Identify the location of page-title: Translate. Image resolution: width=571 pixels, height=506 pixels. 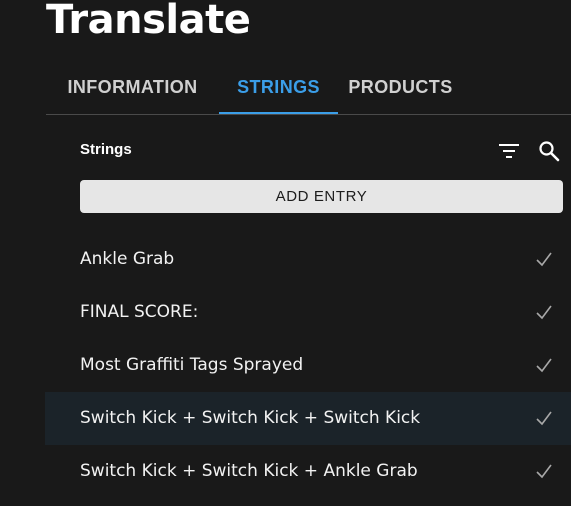
(148, 21).